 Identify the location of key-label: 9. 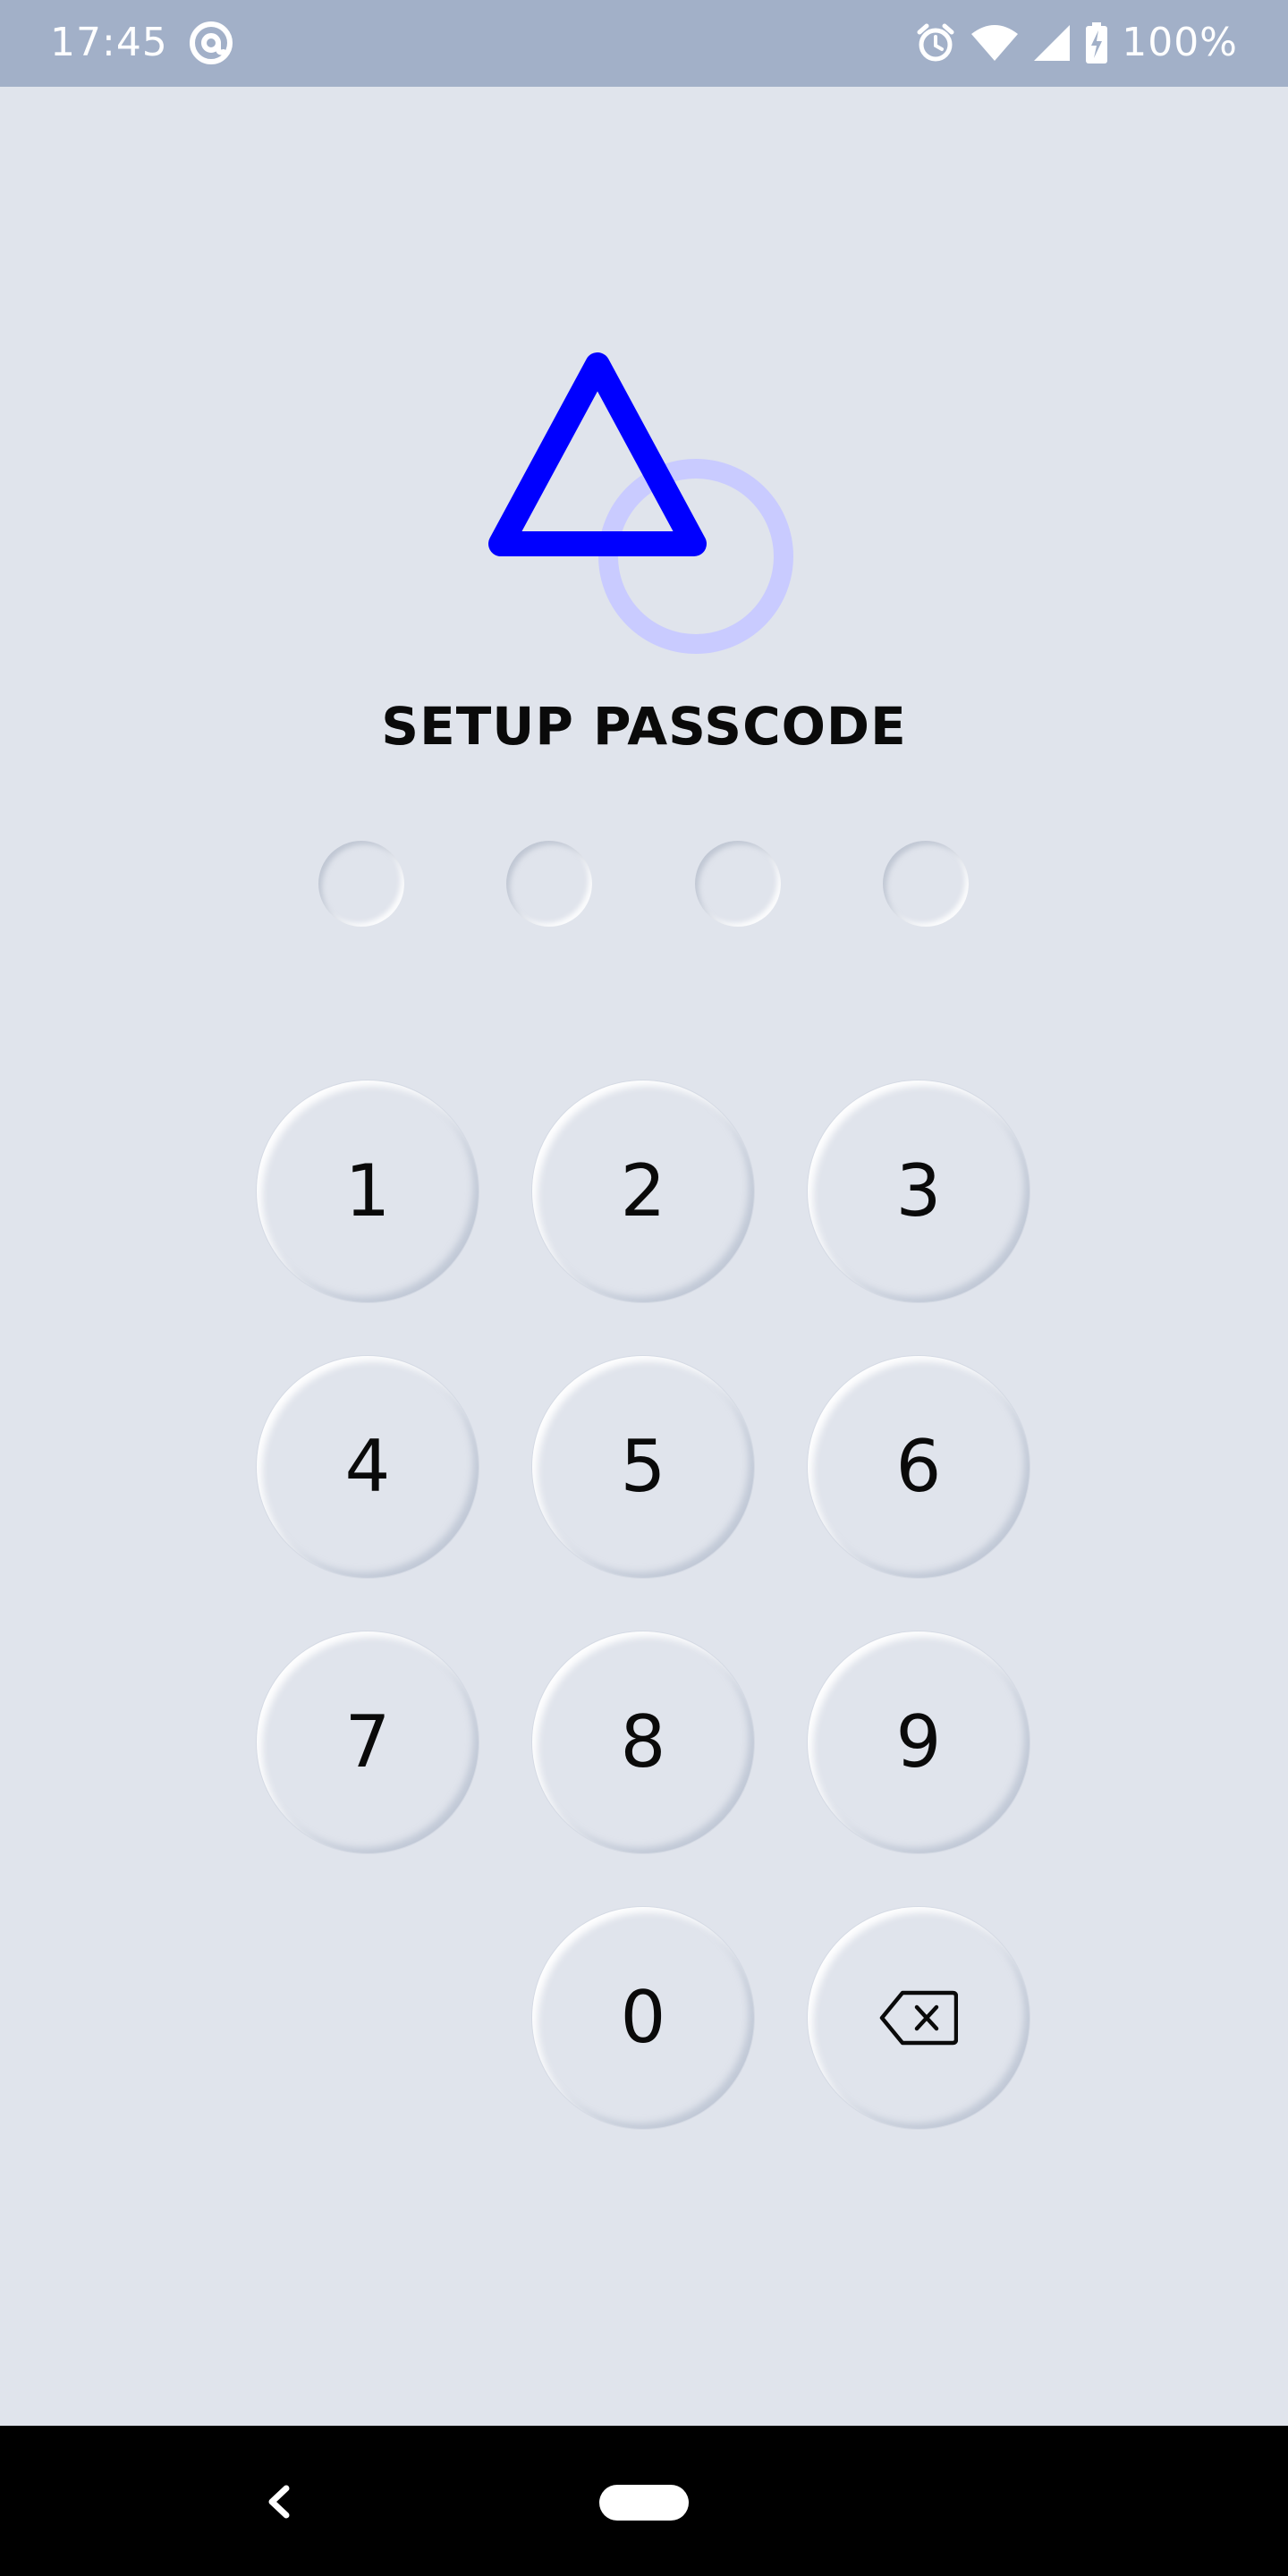
(918, 1742).